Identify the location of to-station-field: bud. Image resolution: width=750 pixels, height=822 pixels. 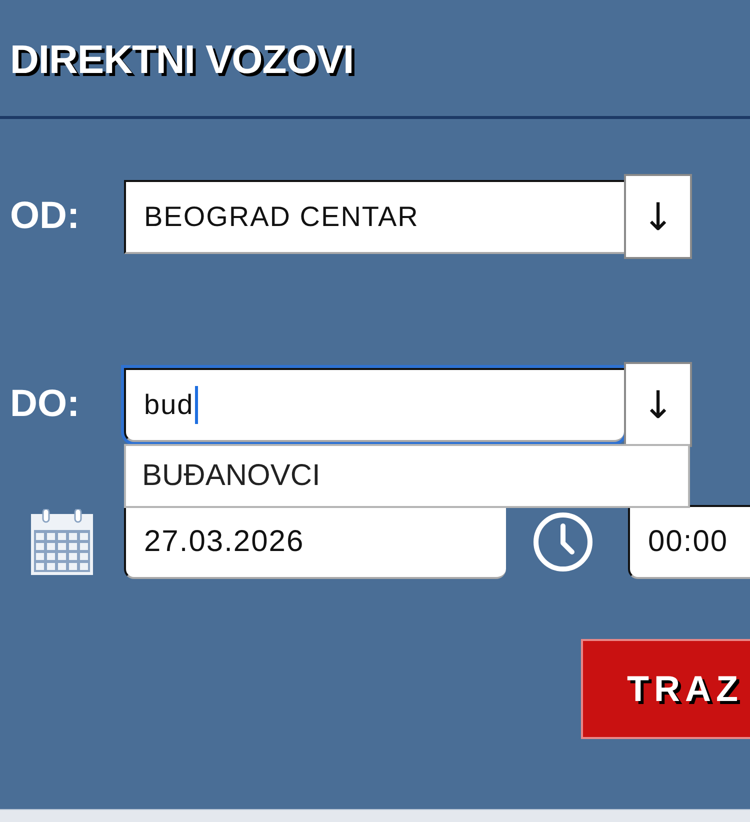
(374, 405).